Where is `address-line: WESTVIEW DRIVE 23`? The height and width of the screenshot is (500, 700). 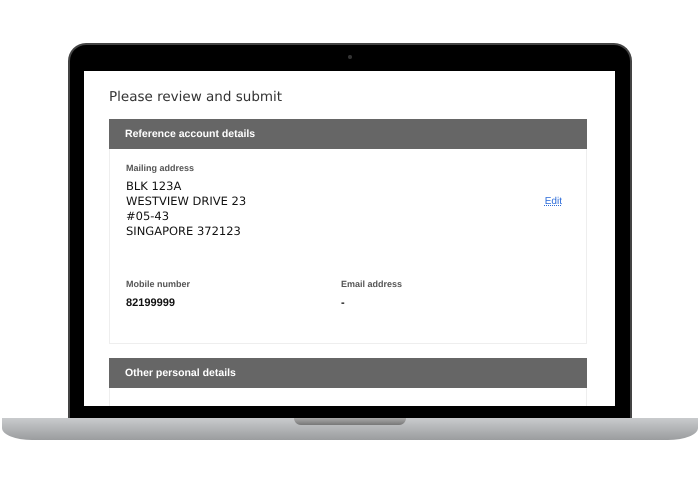
address-line: WESTVIEW DRIVE 23 is located at coordinates (186, 201).